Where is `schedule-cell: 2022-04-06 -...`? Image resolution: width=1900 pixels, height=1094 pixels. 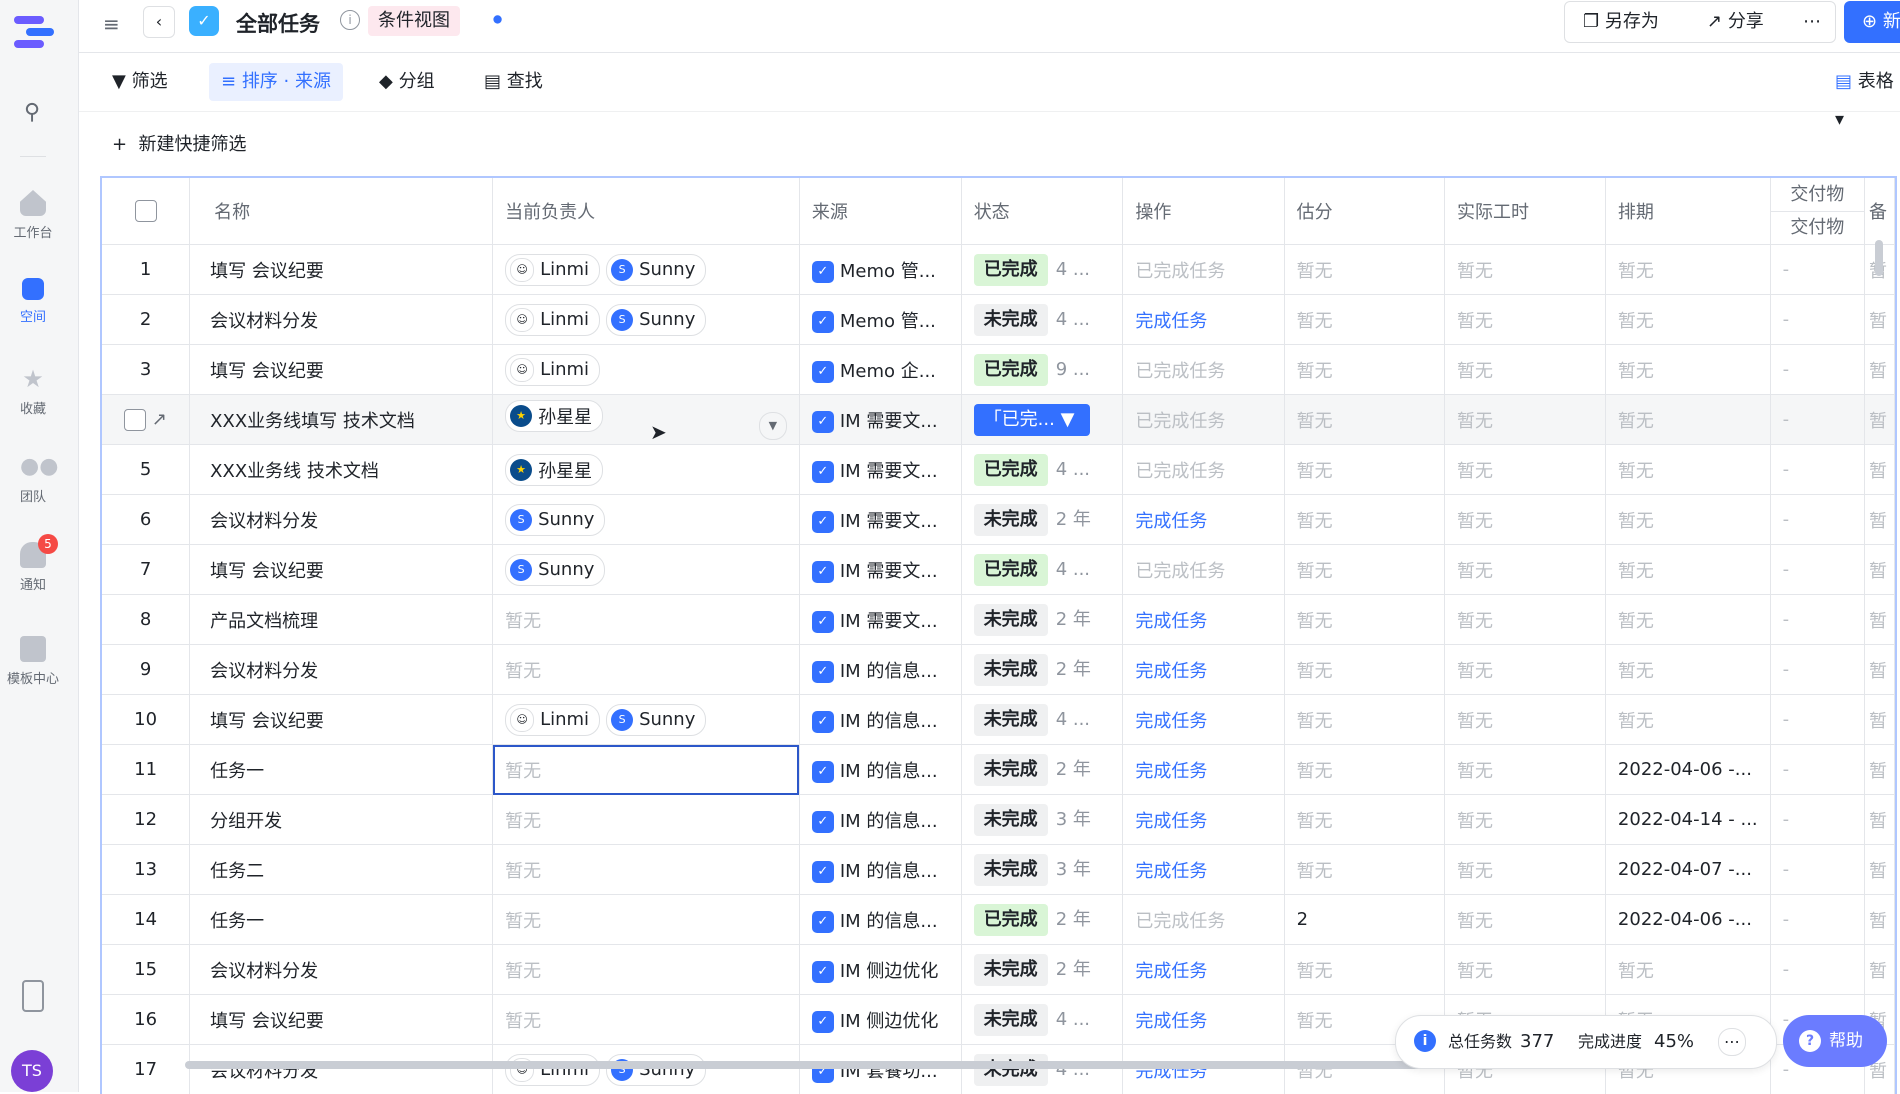 schedule-cell: 2022-04-06 -... is located at coordinates (1687, 770).